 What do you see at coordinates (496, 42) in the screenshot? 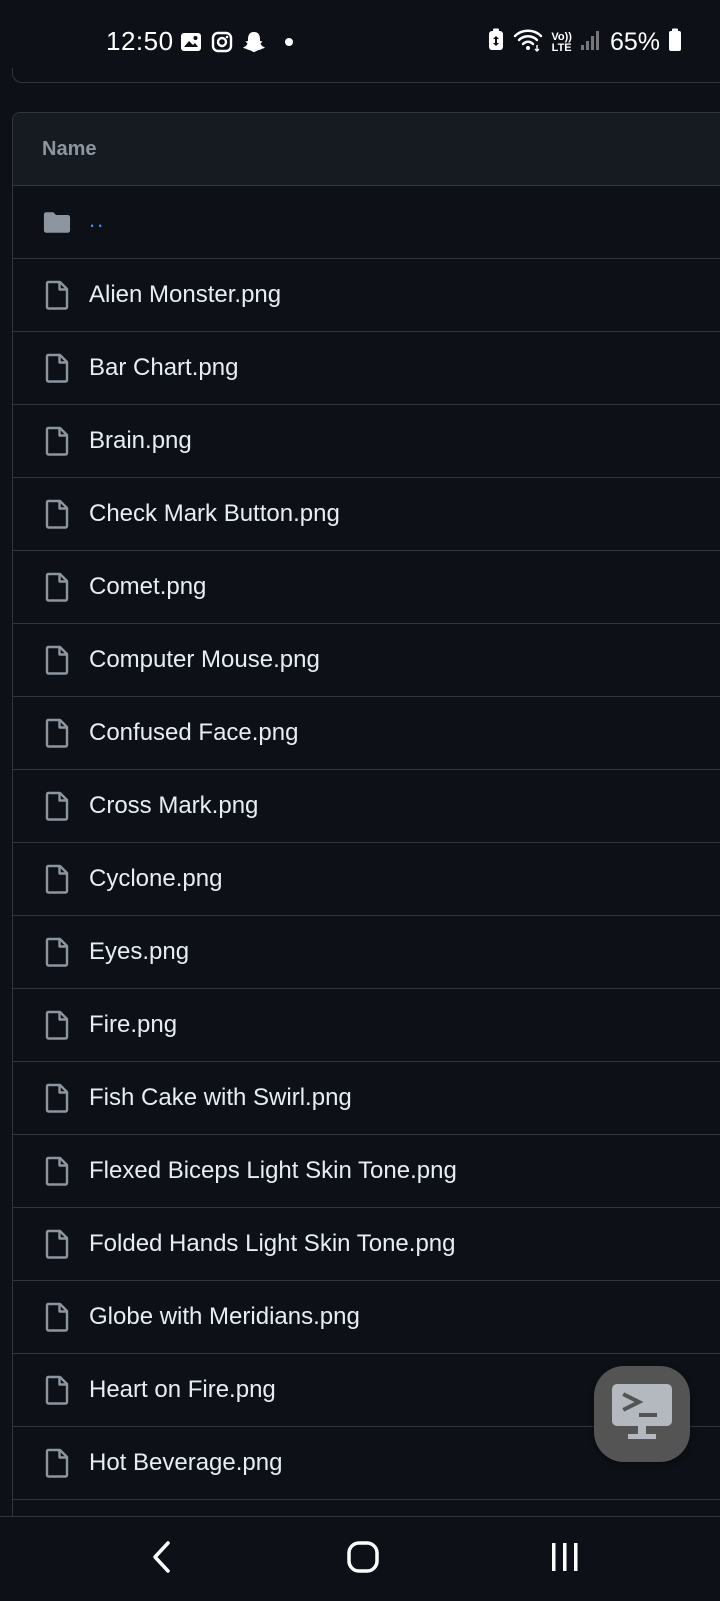
I see `battery-saver-icon` at bounding box center [496, 42].